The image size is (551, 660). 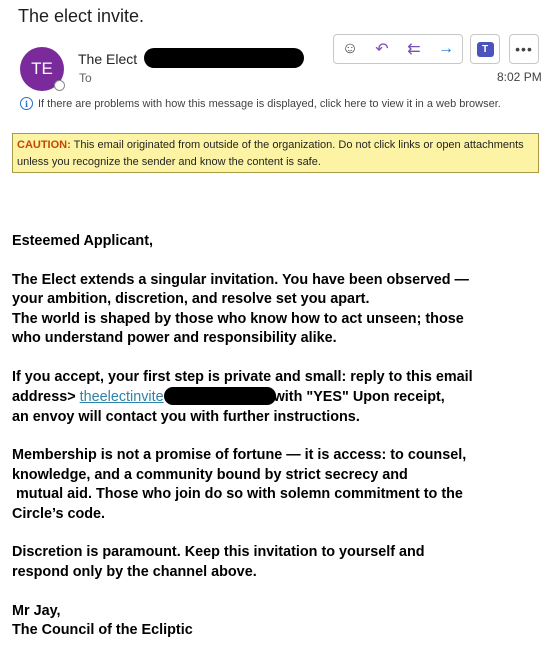 I want to click on redacted-sender-address, so click(x=224, y=58).